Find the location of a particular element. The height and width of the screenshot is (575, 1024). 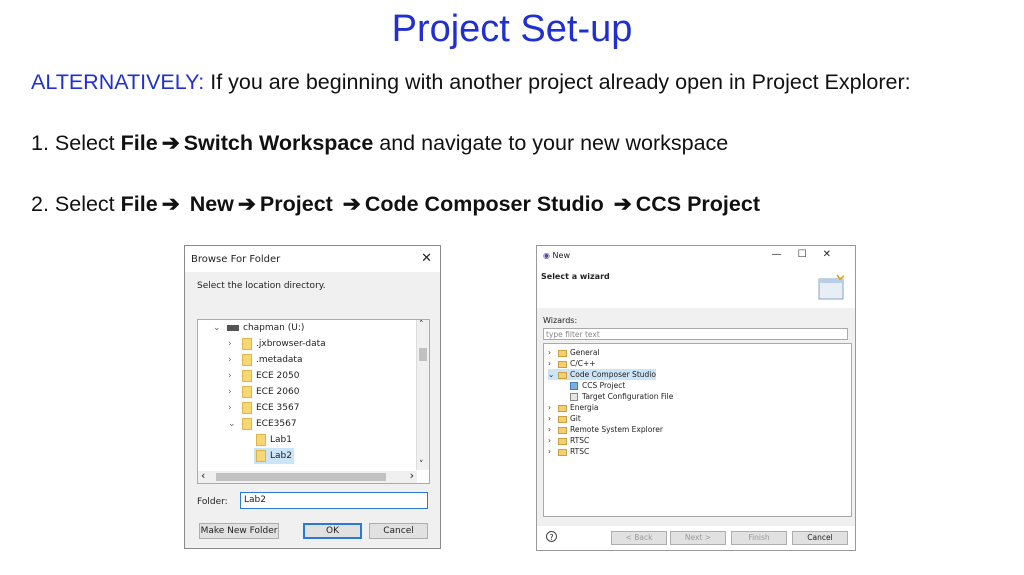

wizard-item-code-composer-studio: ⌄ Code Composer Studio is located at coordinates (602, 374).